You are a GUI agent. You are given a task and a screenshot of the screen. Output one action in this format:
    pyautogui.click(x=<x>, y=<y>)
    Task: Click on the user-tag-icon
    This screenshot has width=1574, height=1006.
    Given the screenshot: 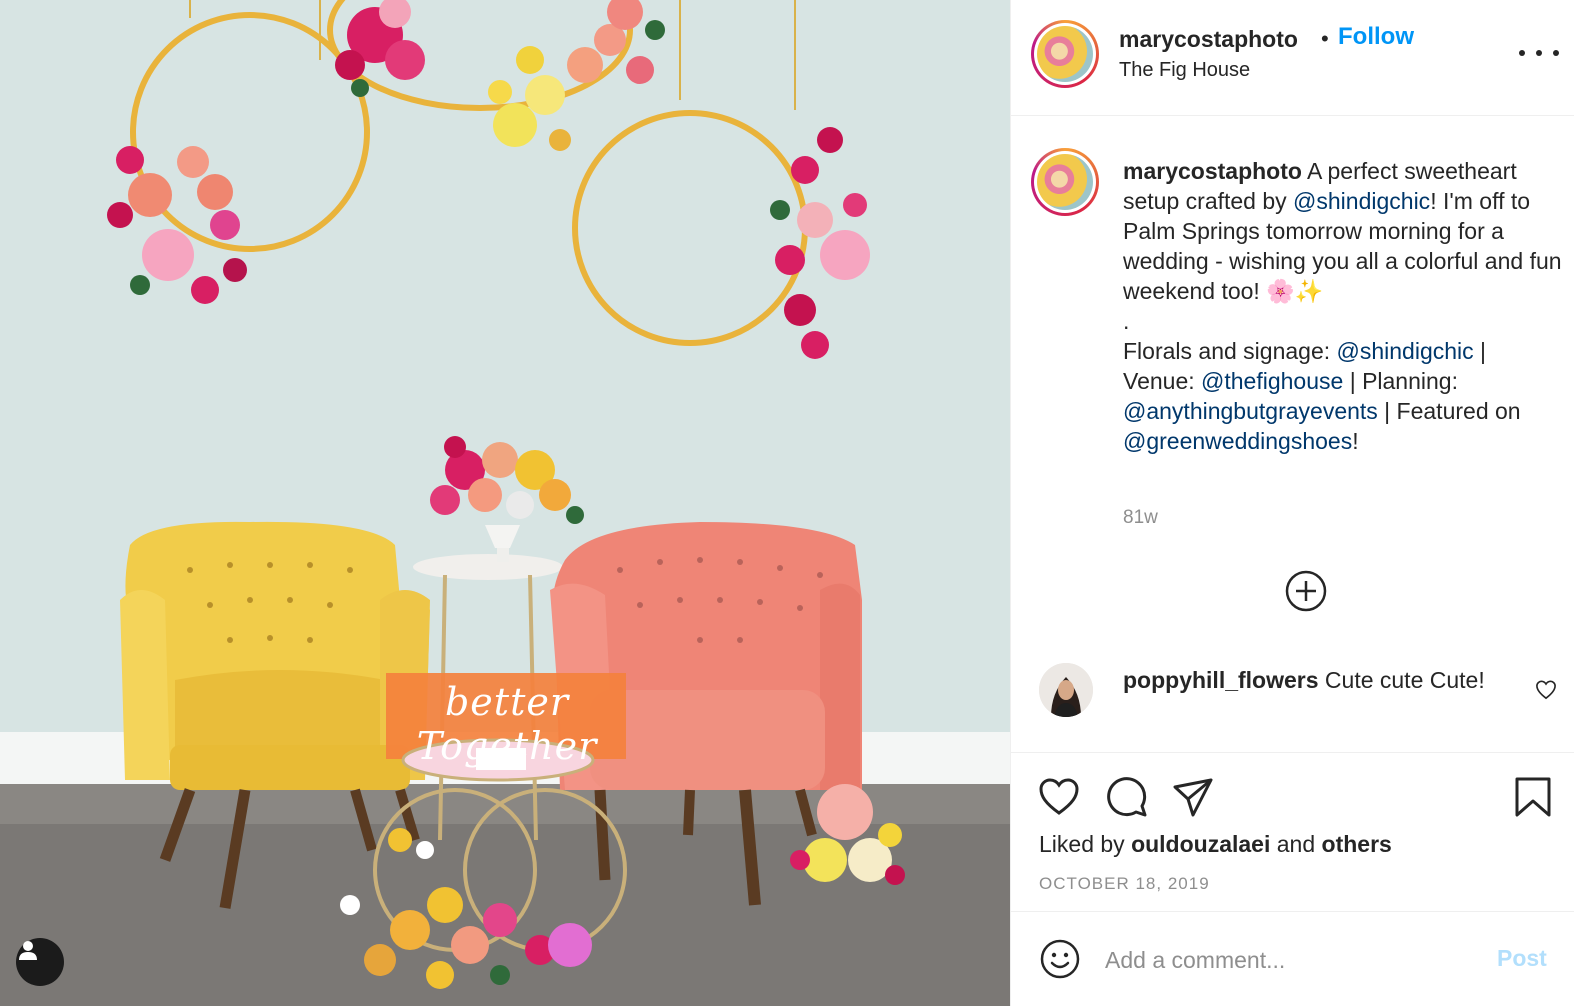 What is the action you would take?
    pyautogui.click(x=40, y=962)
    